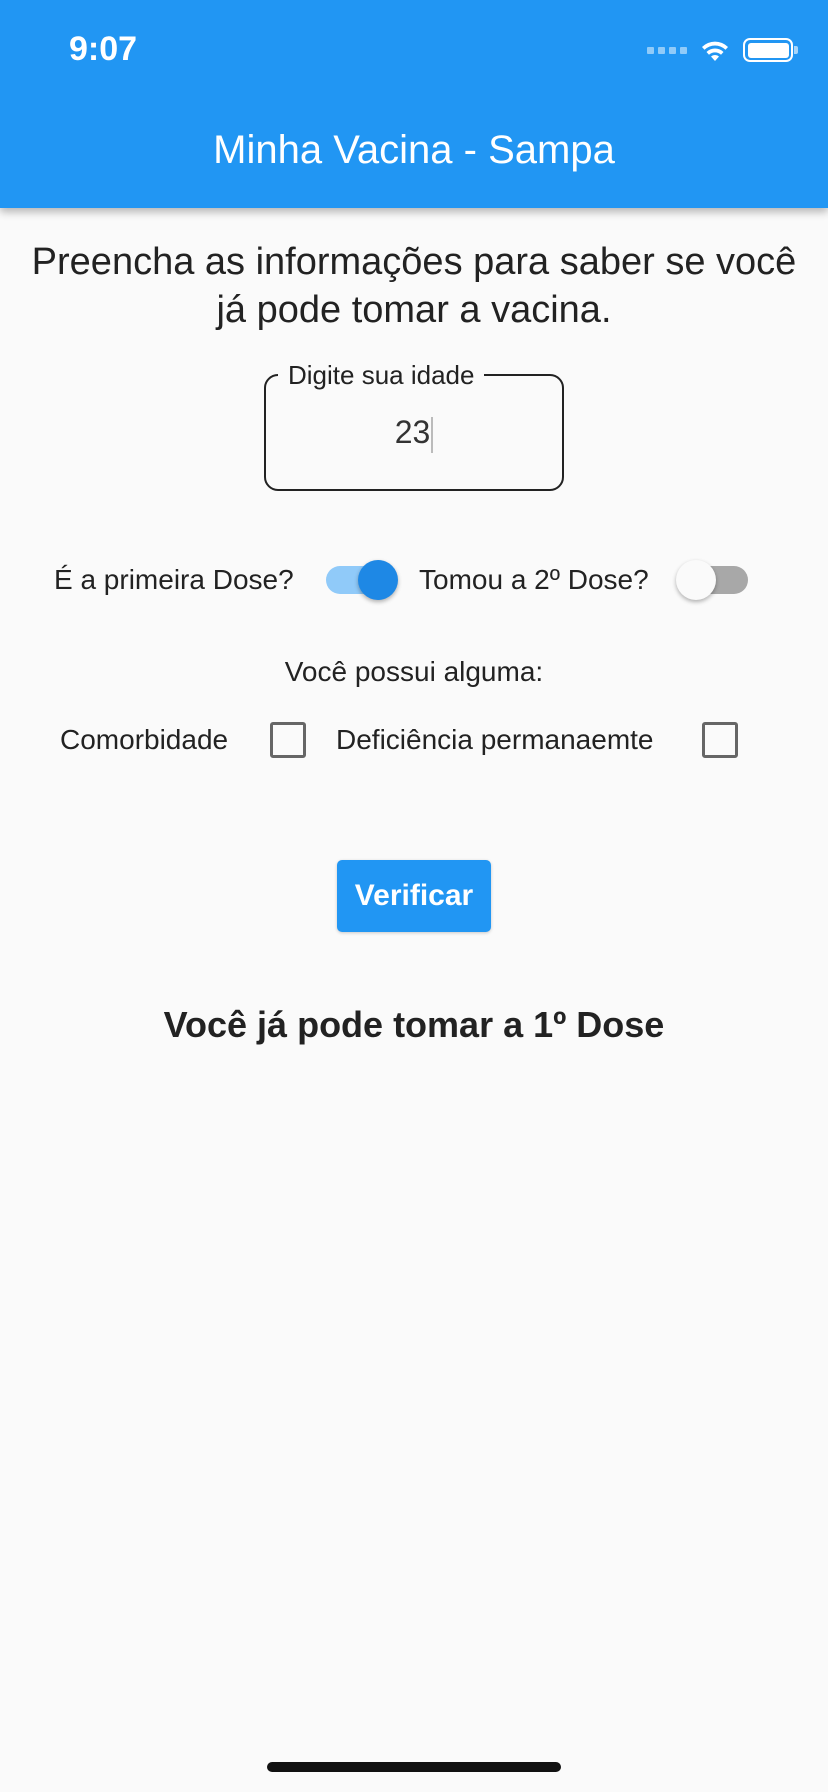 This screenshot has width=828, height=1792. I want to click on app-bar: 9:07 Minha Vacina - Sampa, so click(414, 104).